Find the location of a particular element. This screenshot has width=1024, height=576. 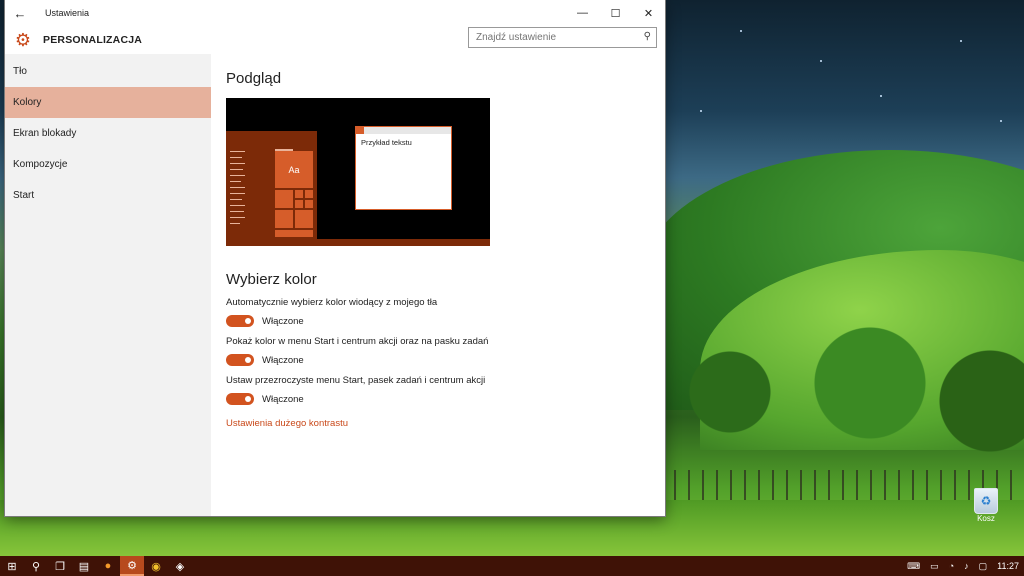

app-icon: ◈ is located at coordinates (180, 566).